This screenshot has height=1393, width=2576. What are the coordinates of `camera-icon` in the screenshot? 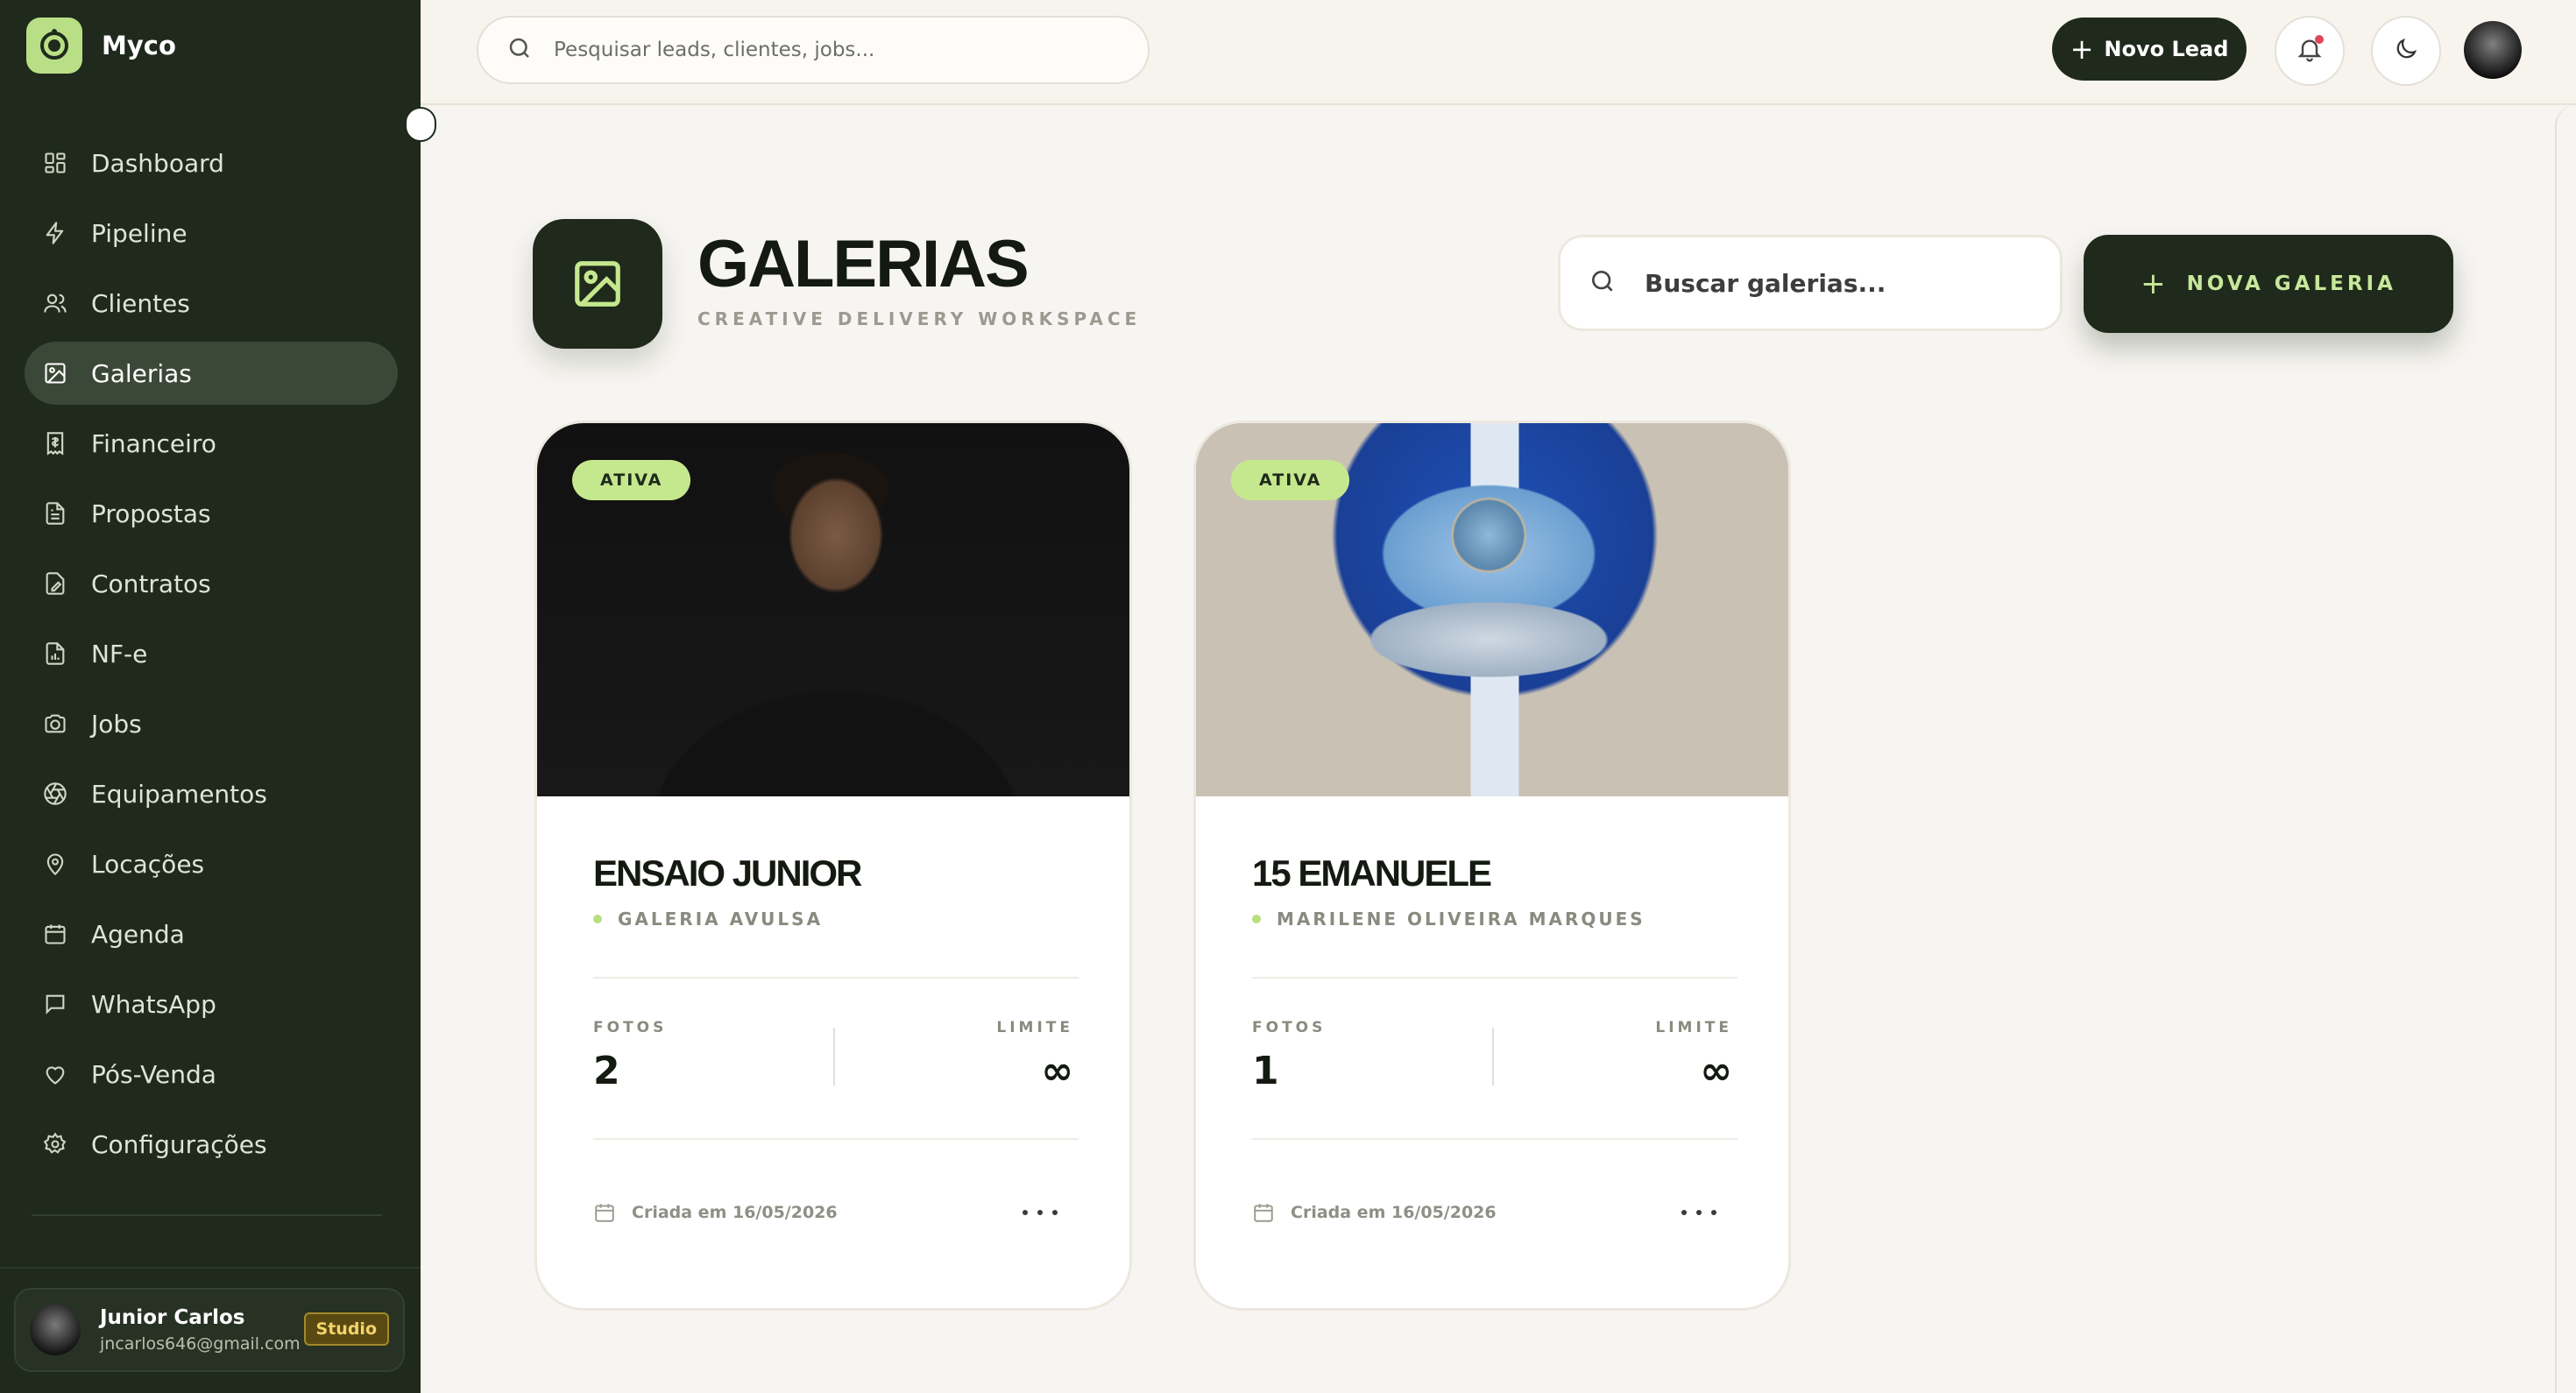 It's located at (55, 724).